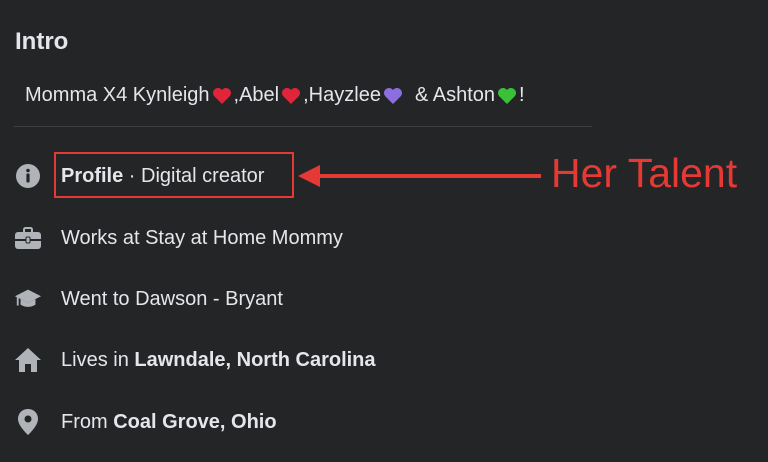 The image size is (768, 462). Describe the element at coordinates (522, 95) in the screenshot. I see `bio-part-5: !` at that location.